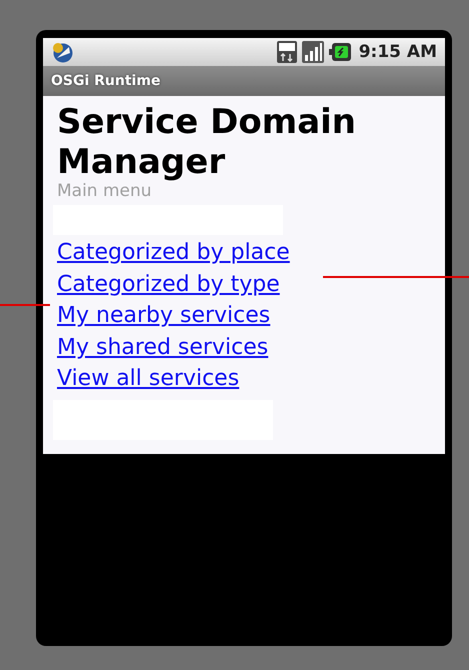  Describe the element at coordinates (207, 142) in the screenshot. I see `page-heading: Service Domain Manager` at that location.